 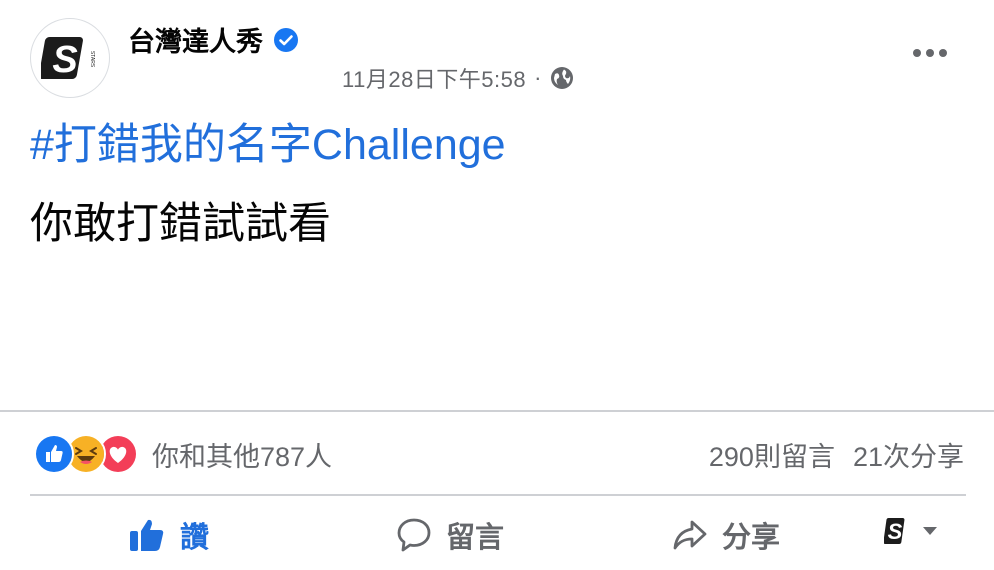 What do you see at coordinates (772, 454) in the screenshot?
I see `comment-count: 290則留言` at bounding box center [772, 454].